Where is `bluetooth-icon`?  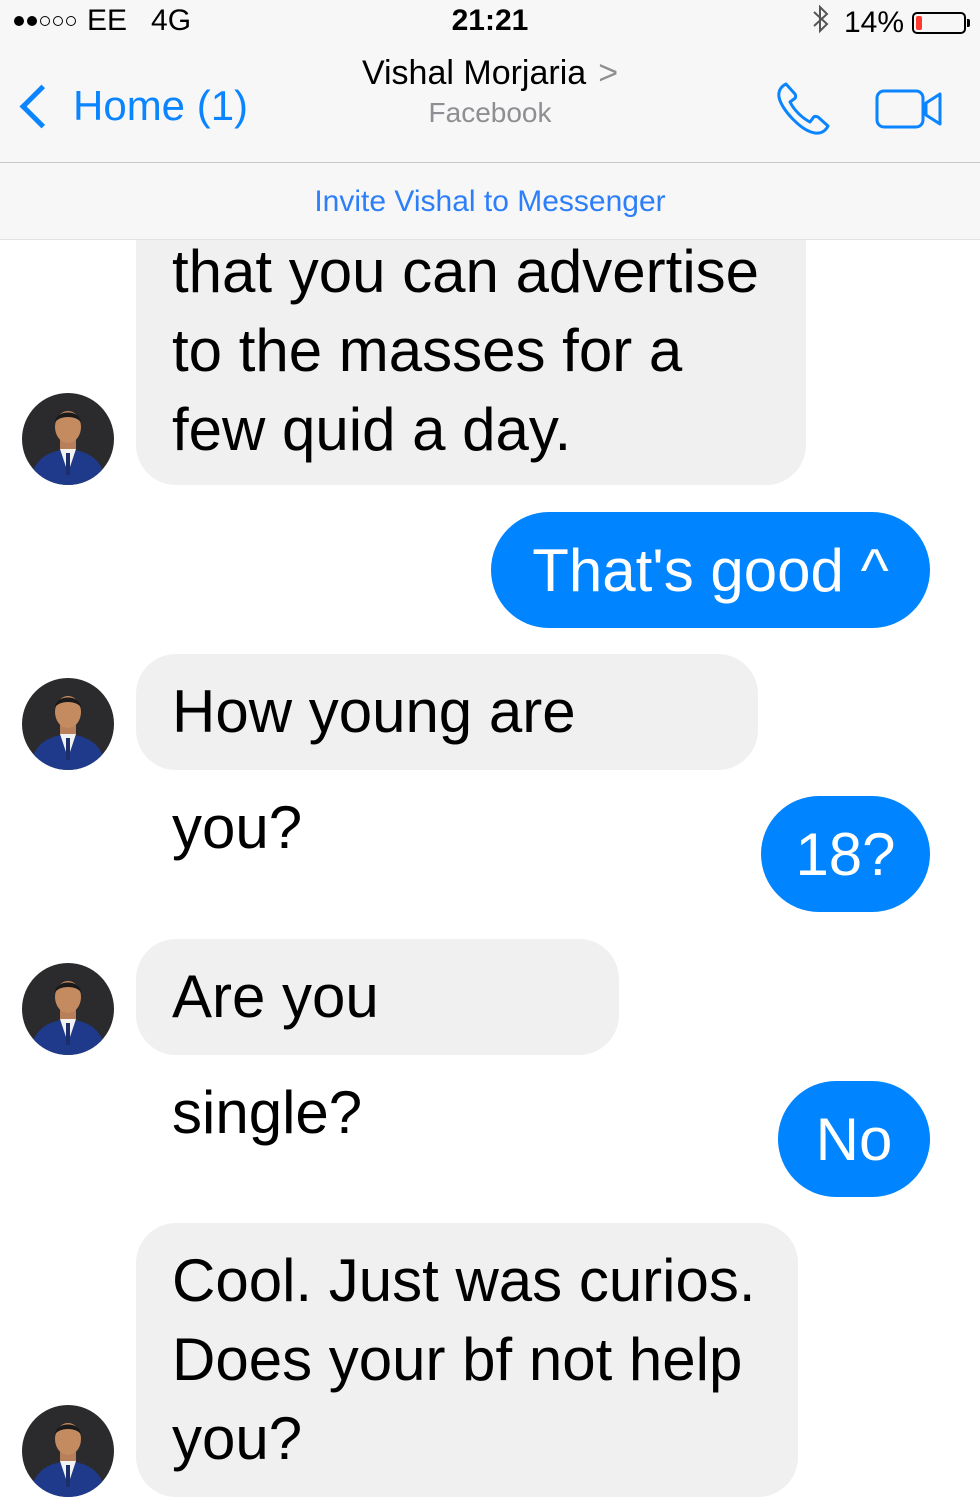
bluetooth-icon is located at coordinates (821, 23).